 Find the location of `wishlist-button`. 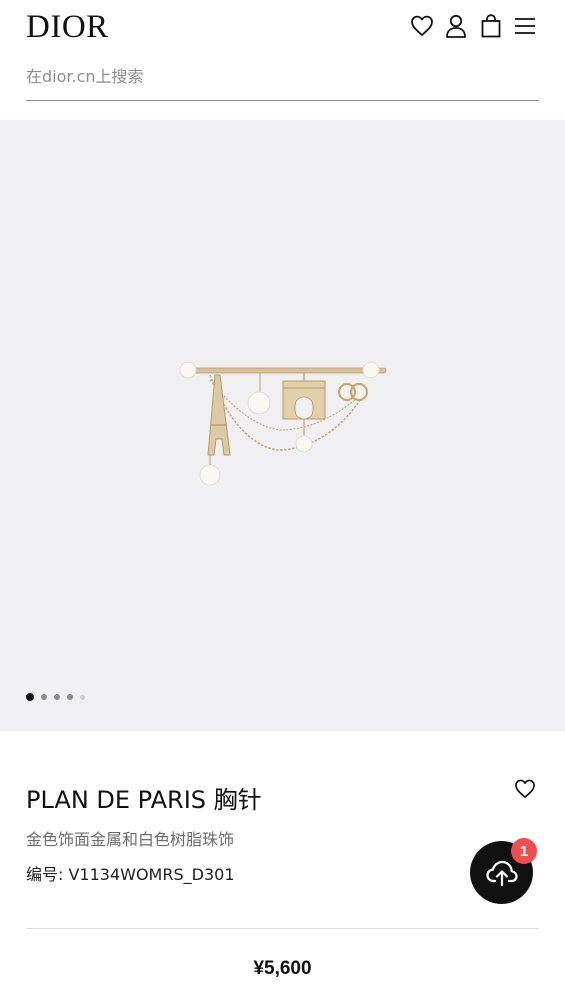

wishlist-button is located at coordinates (422, 26).